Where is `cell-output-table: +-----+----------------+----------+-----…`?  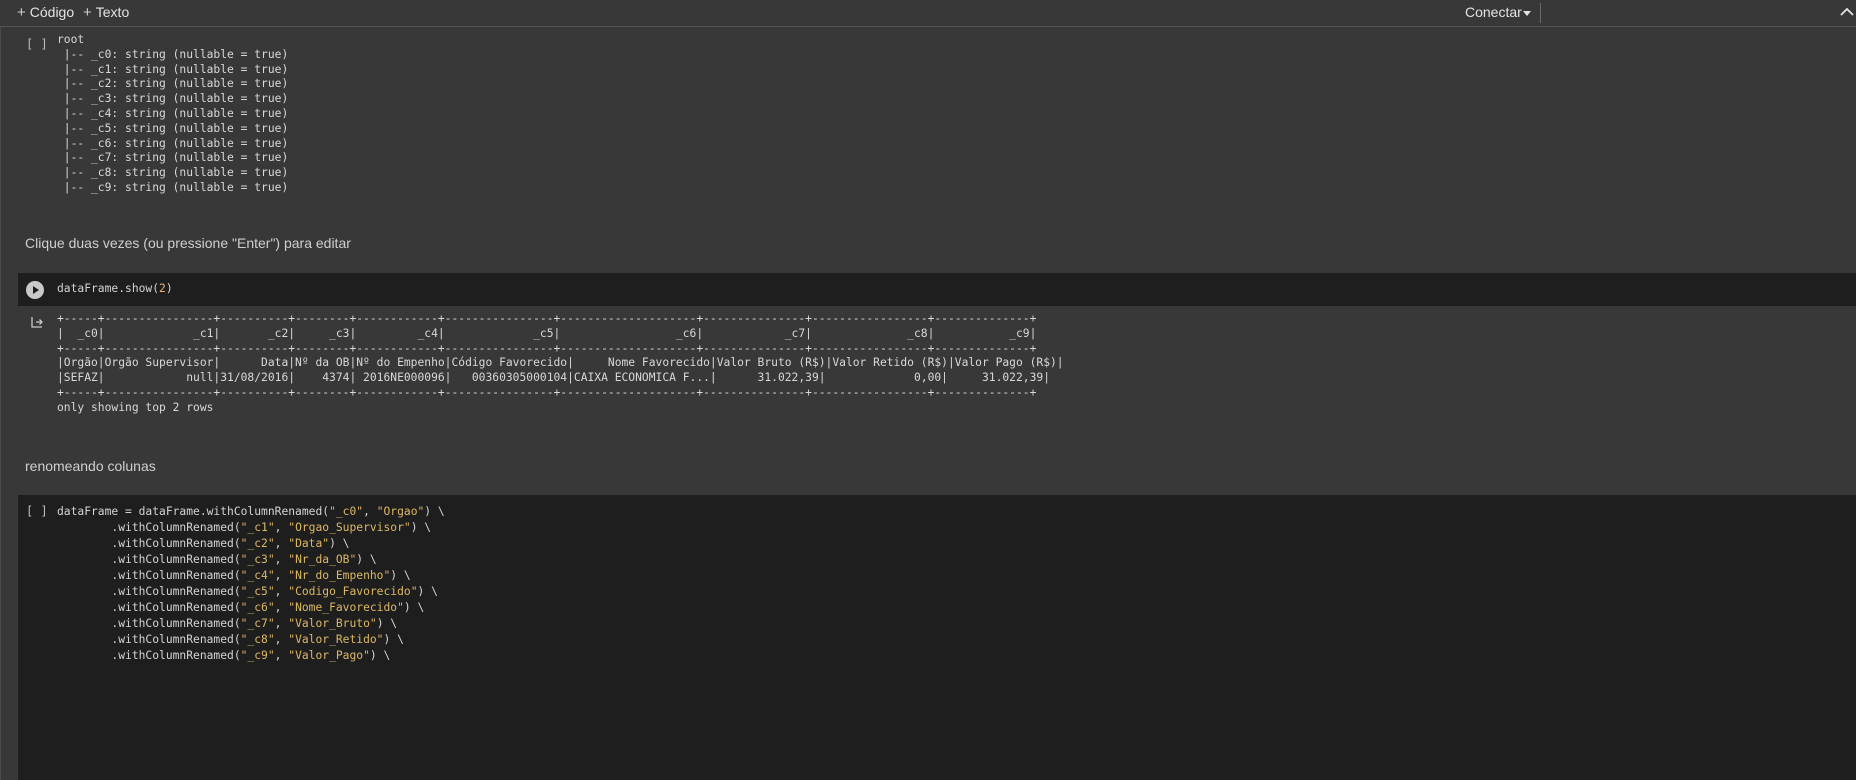
cell-output-table: +-----+----------------+----------+-----… is located at coordinates (560, 363).